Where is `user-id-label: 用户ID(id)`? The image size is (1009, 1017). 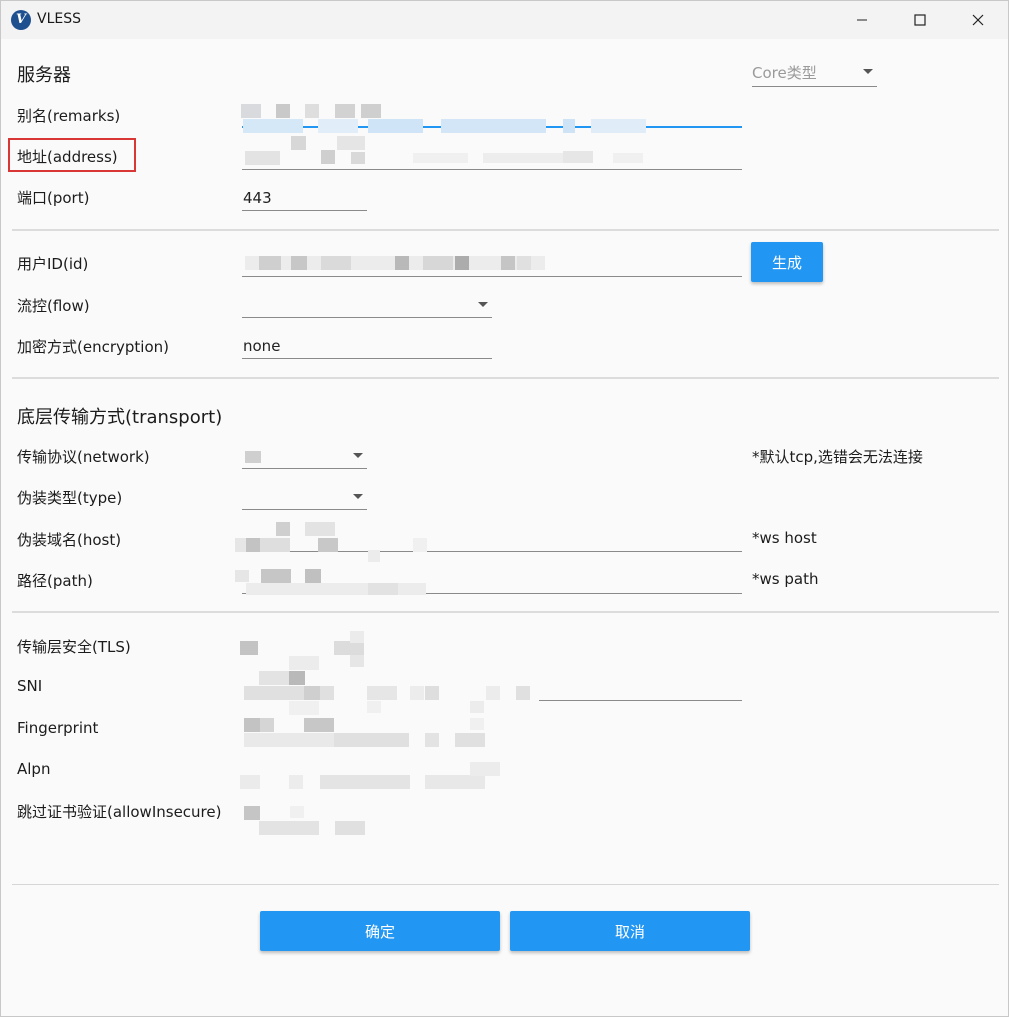 user-id-label: 用户ID(id) is located at coordinates (53, 264).